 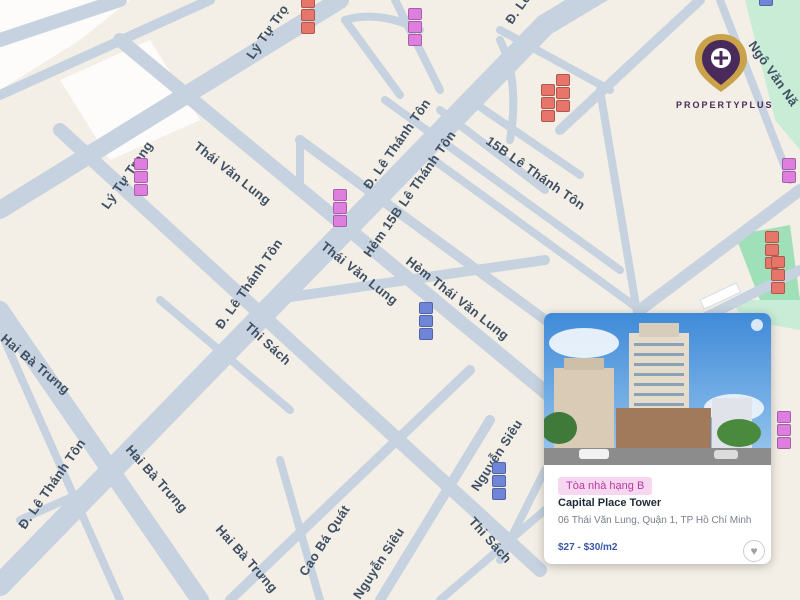 I want to click on brand-logo: PROPERTYPLUS, so click(x=725, y=72).